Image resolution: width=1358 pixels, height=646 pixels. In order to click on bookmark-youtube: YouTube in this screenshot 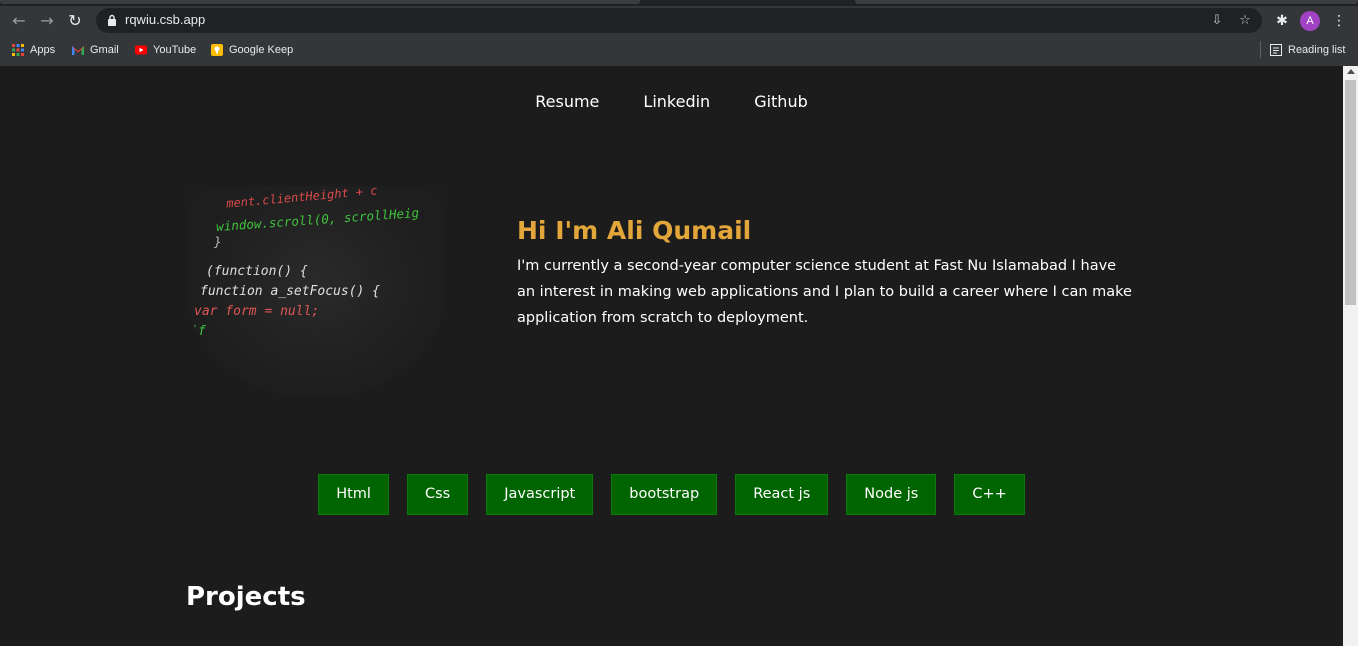, I will do `click(165, 50)`.